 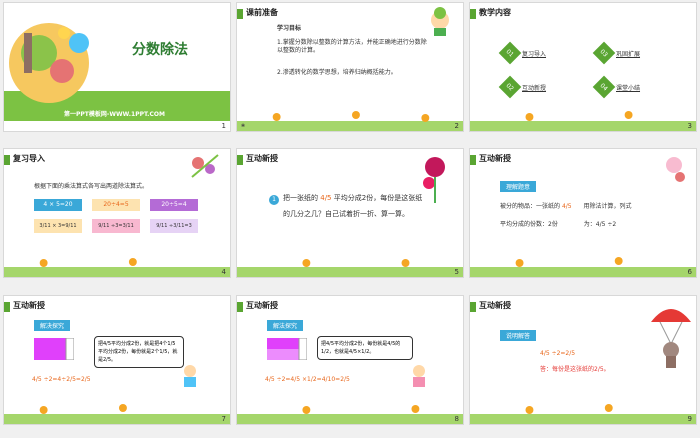 I want to click on explanation-text-b: 用除法计算，列式, so click(x=607, y=206).